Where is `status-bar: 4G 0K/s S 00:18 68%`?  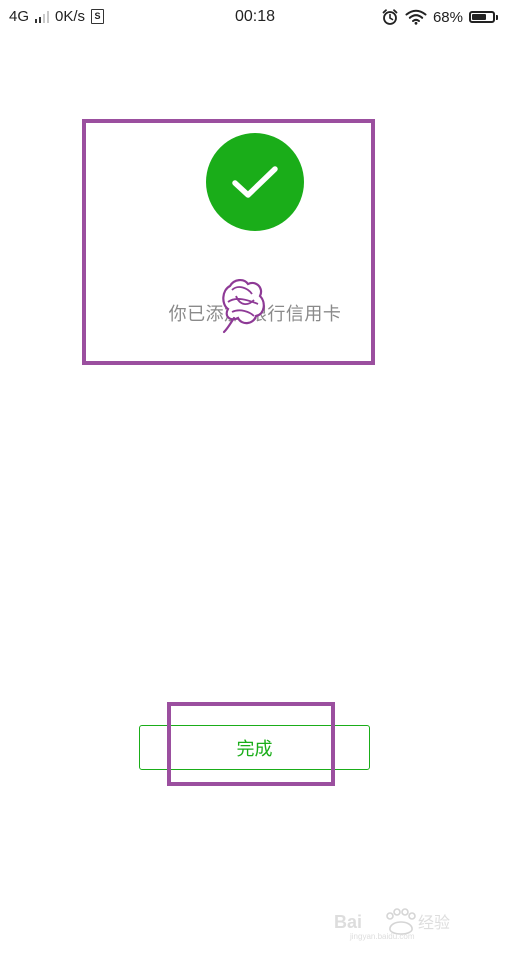 status-bar: 4G 0K/s S 00:18 68% is located at coordinates (255, 18).